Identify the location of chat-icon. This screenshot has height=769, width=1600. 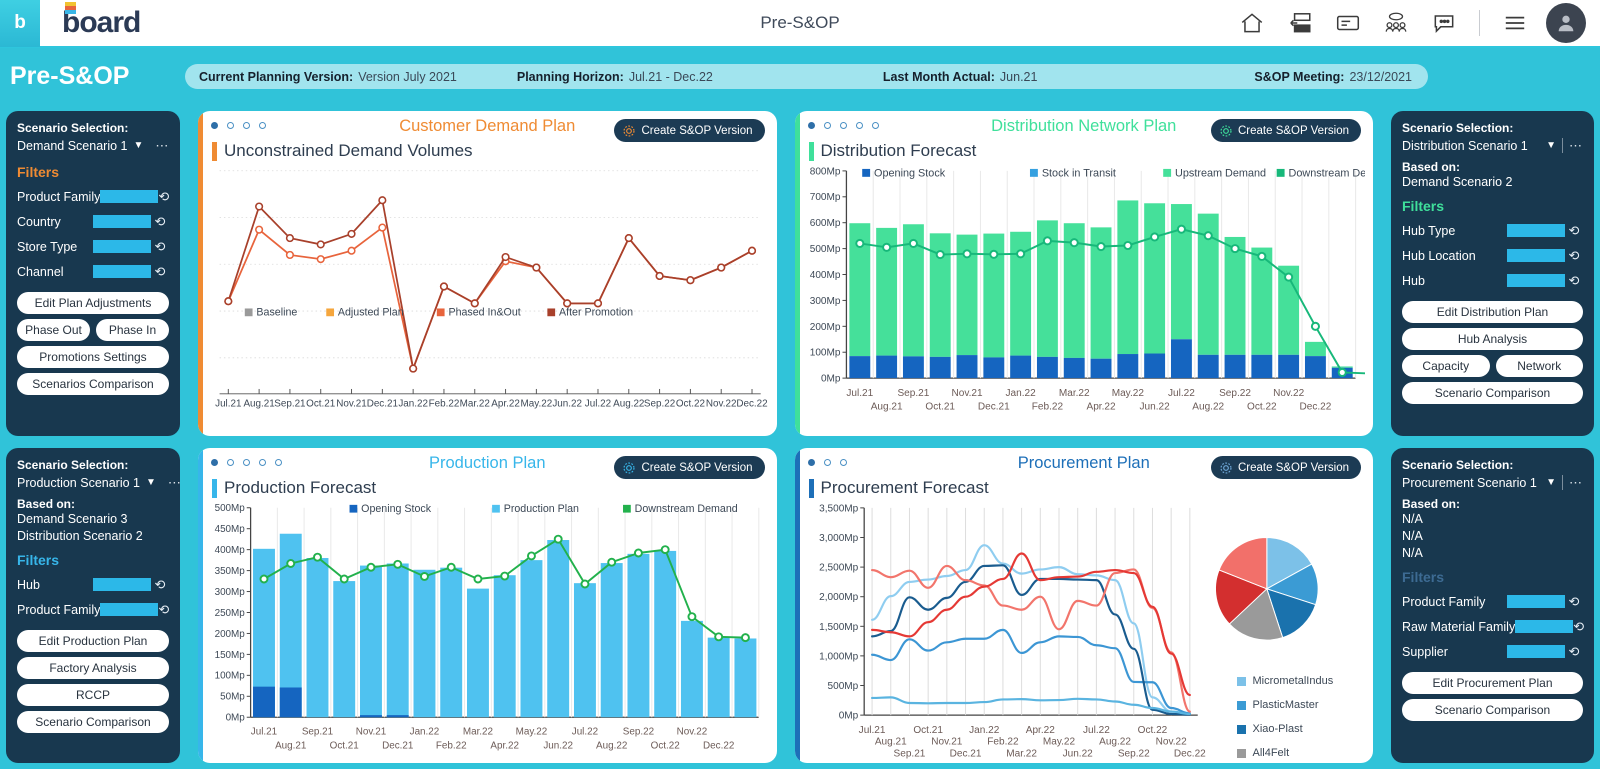
(1444, 23).